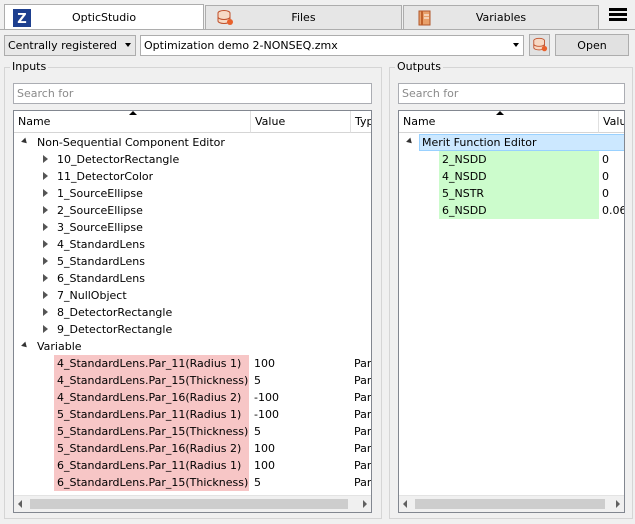 The height and width of the screenshot is (524, 635). What do you see at coordinates (419, 66) in the screenshot?
I see `outputs-label: Outputs` at bounding box center [419, 66].